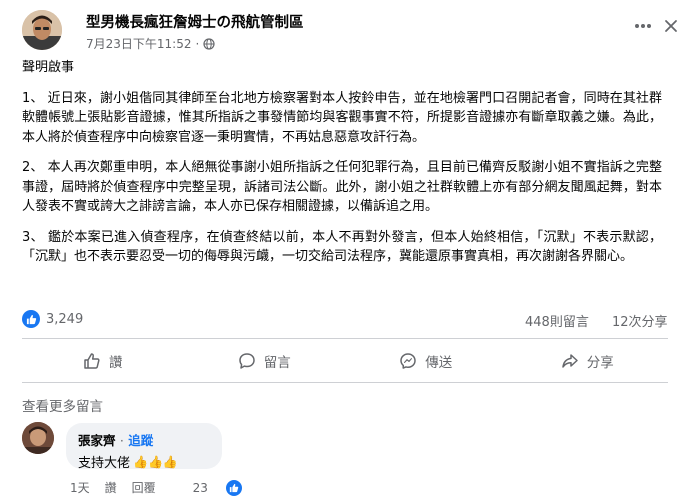 Image resolution: width=683 pixels, height=500 pixels. Describe the element at coordinates (155, 461) in the screenshot. I see `thumbs-up-emoji: 👍👍👍` at that location.